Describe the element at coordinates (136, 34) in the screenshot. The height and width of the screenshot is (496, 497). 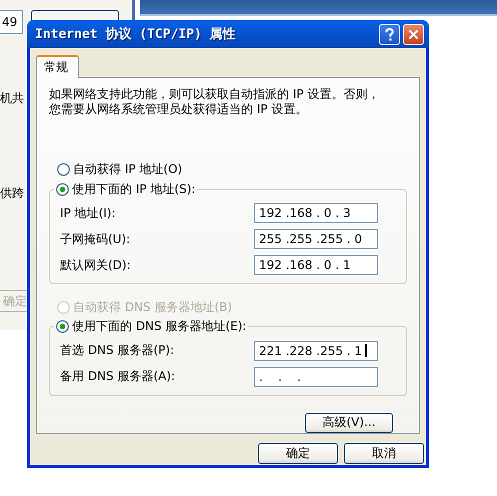
I see `window-title: Internet 协议 (TCP/IP) 属性` at that location.